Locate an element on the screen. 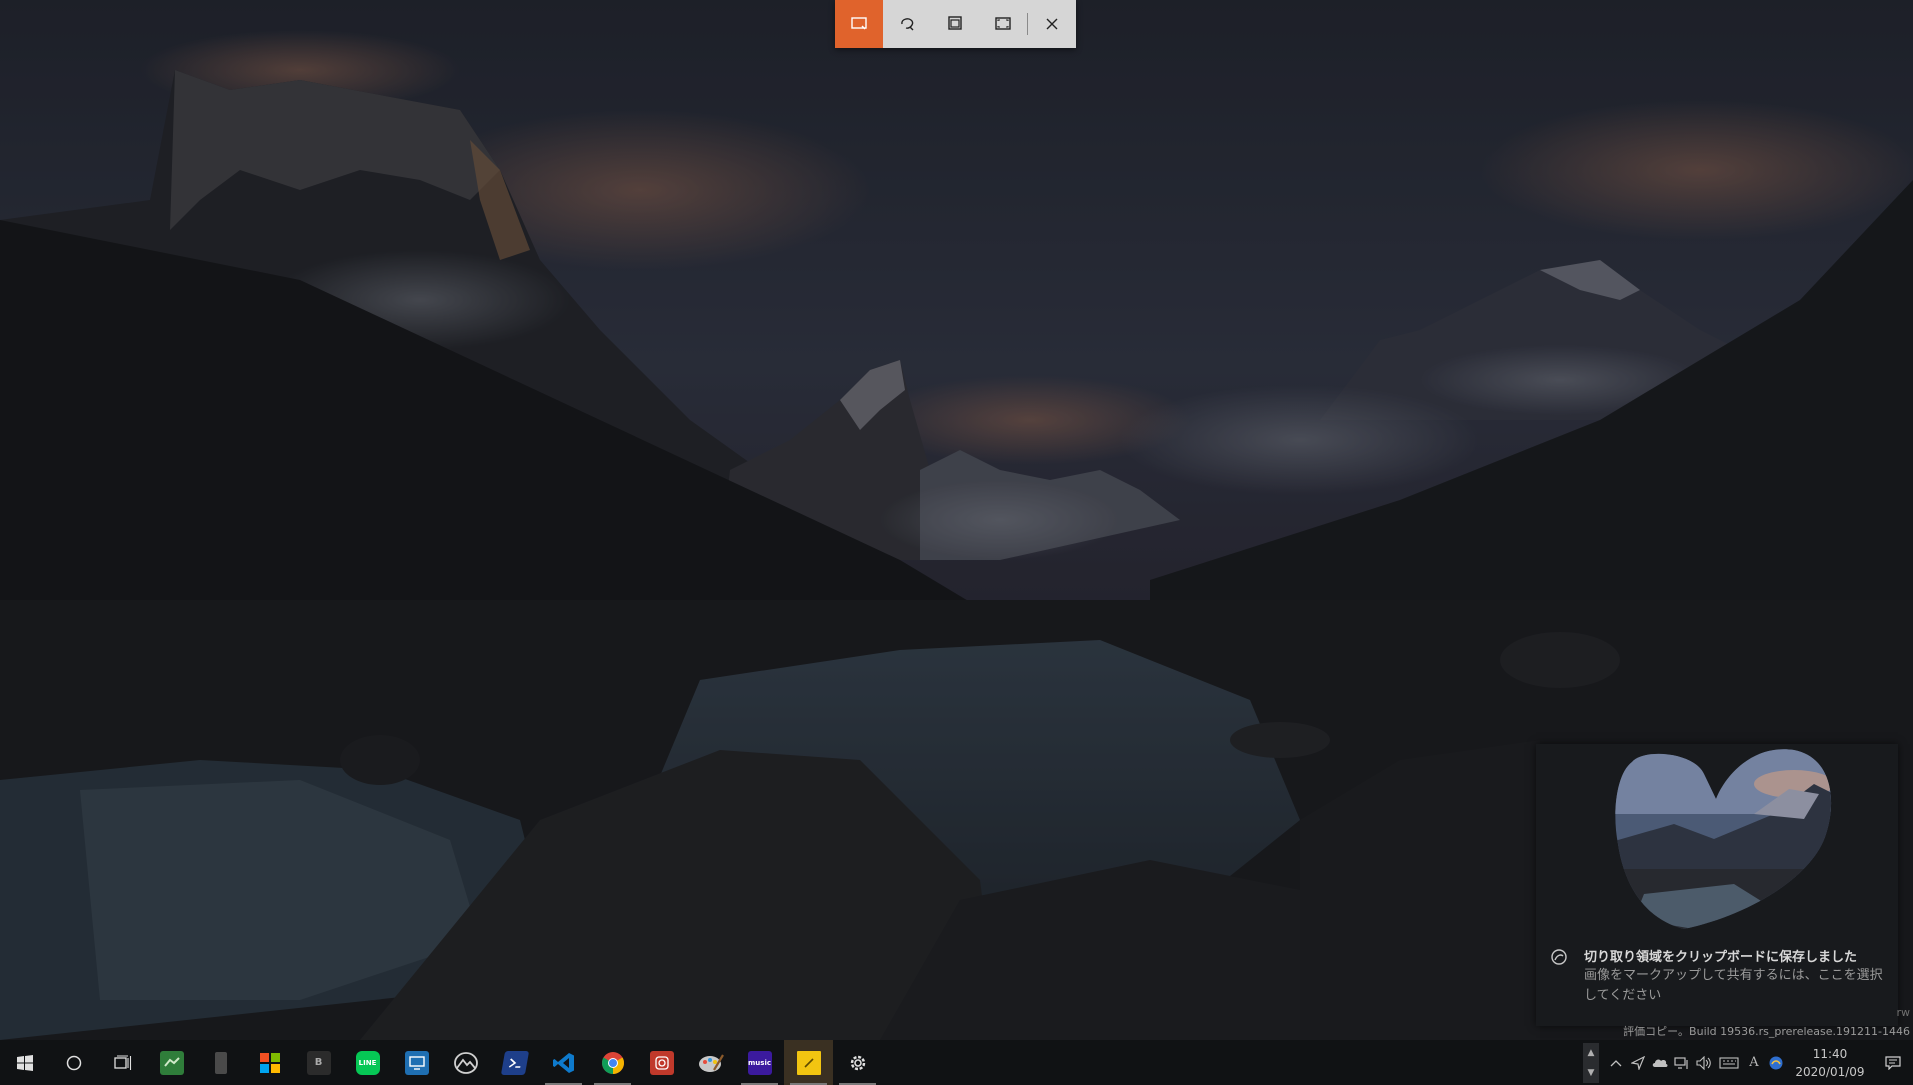  taskbar-app-green is located at coordinates (171, 1062).